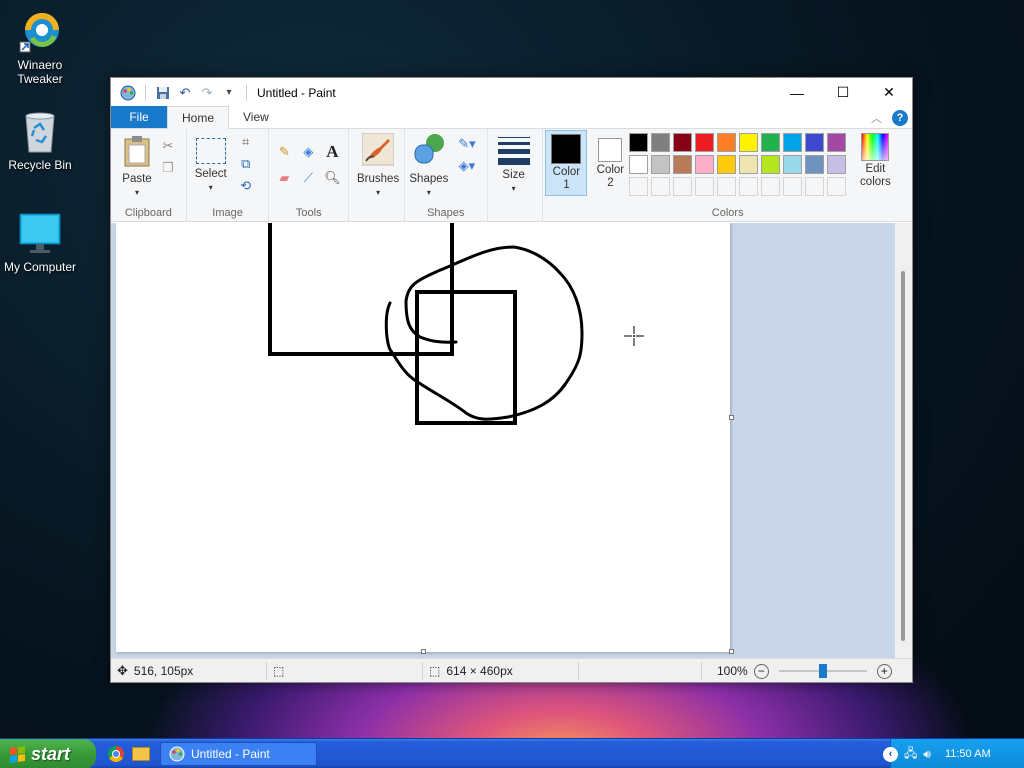 Image resolution: width=1024 pixels, height=768 pixels. Describe the element at coordinates (296, 92) in the screenshot. I see `window-title: Untitled - Paint` at that location.